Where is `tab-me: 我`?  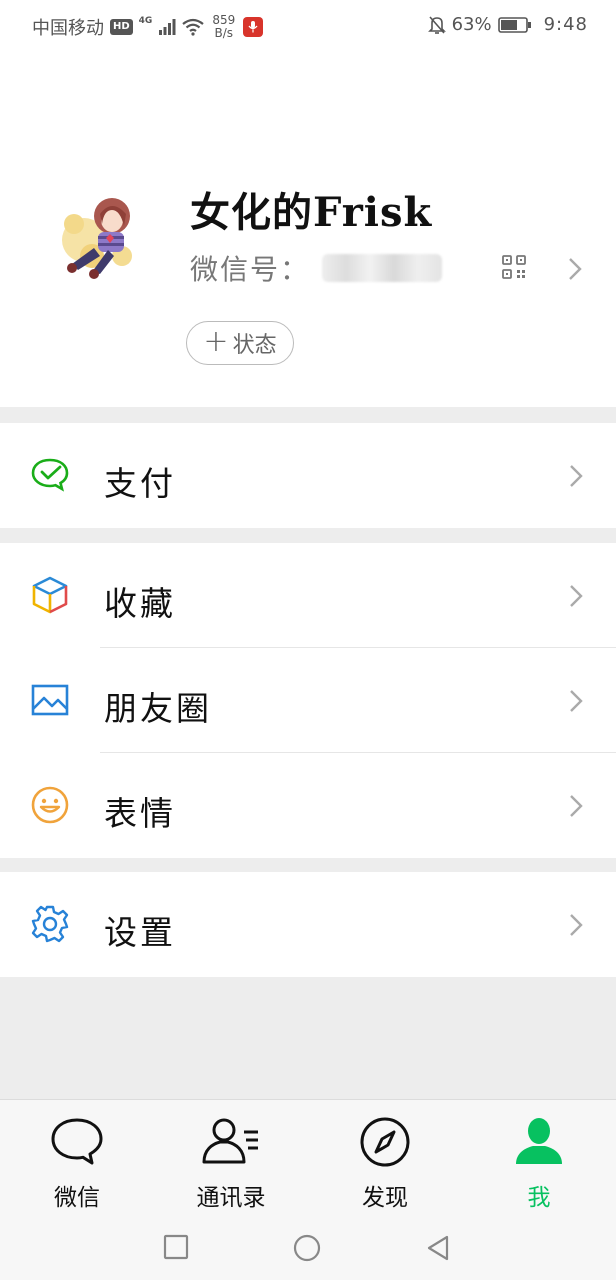 tab-me: 我 is located at coordinates (539, 1157).